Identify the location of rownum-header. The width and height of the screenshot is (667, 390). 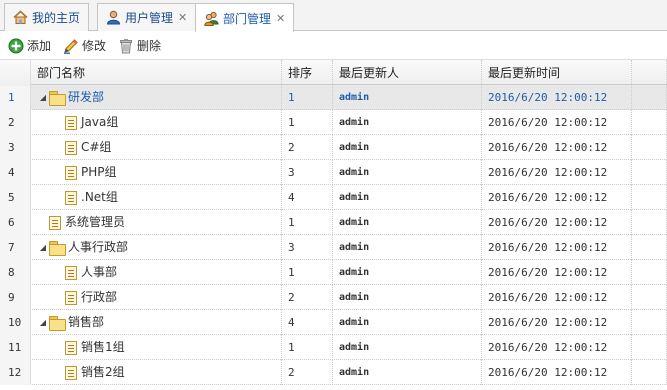
(15, 73).